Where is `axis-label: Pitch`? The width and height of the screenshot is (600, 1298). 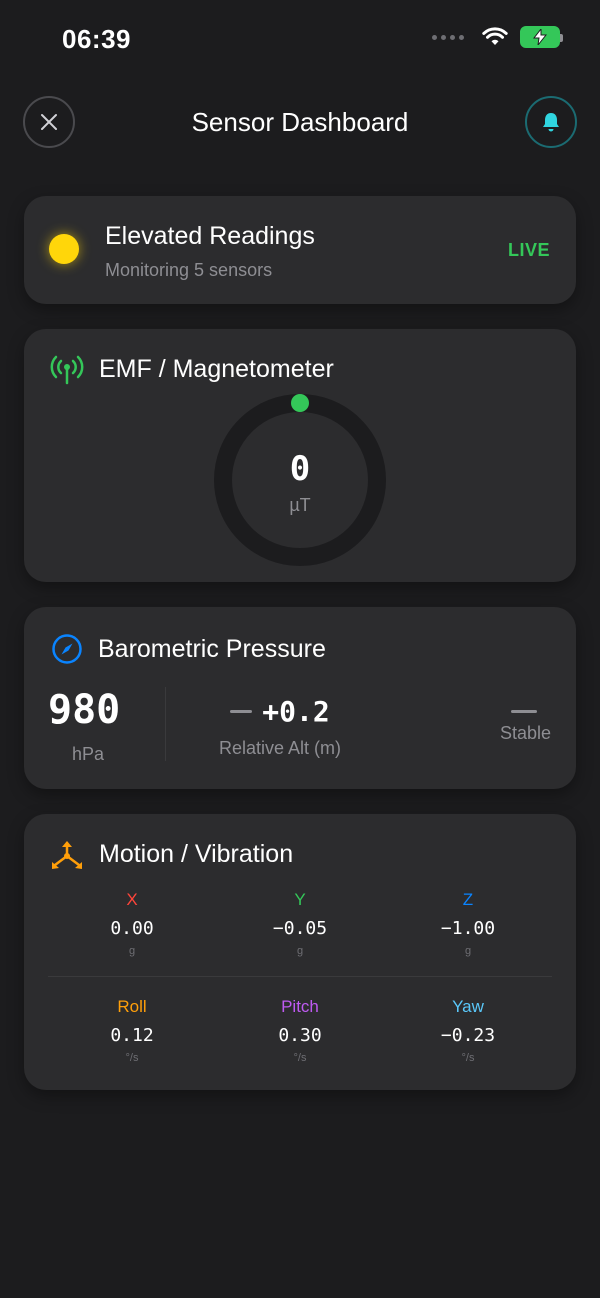
axis-label: Pitch is located at coordinates (300, 1006).